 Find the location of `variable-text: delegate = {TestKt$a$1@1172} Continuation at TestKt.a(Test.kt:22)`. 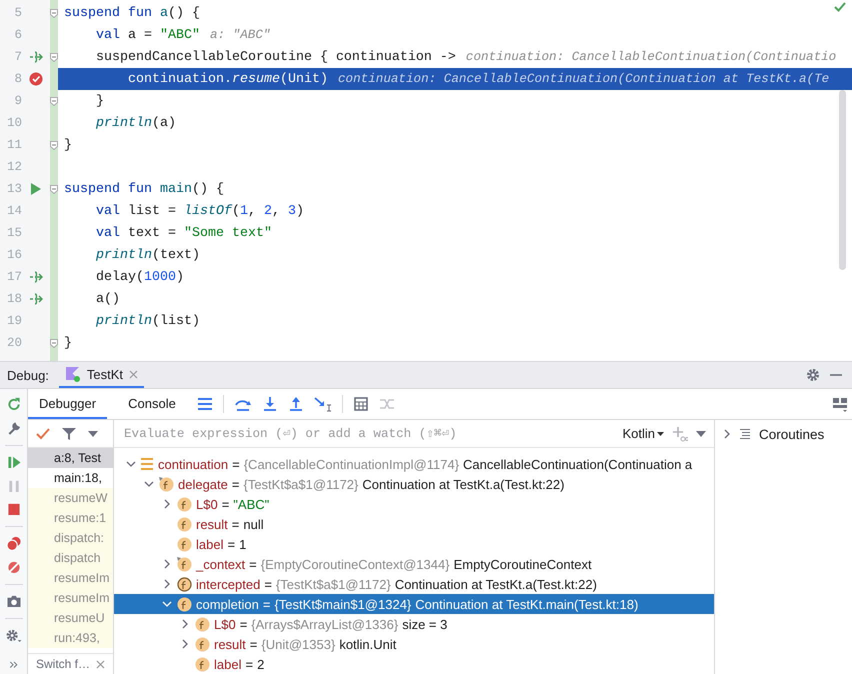

variable-text: delegate = {TestKt$a$1@1172} Continuation at TestKt.a(Test.kt:22) is located at coordinates (371, 484).